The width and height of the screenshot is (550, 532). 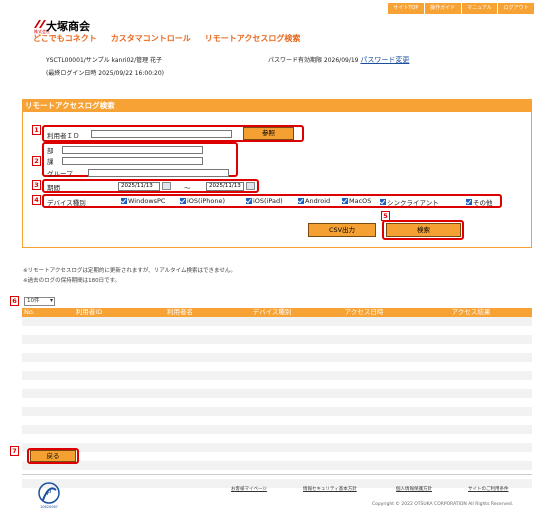 What do you see at coordinates (50, 151) in the screenshot?
I see `dept-label: 部` at bounding box center [50, 151].